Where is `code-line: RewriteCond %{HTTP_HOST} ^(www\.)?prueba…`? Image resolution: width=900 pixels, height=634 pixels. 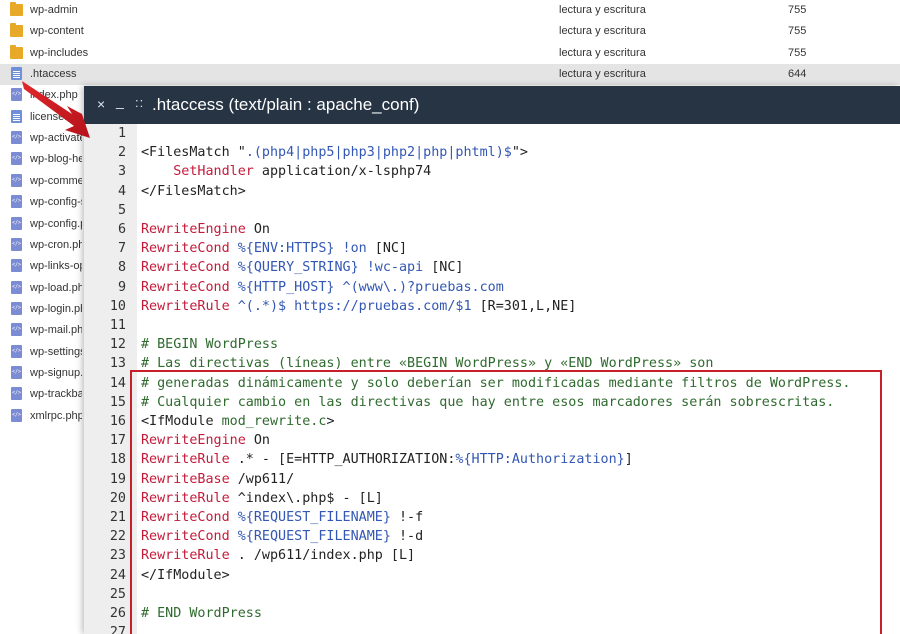 code-line: RewriteCond %{HTTP_HOST} ^(www\.)?prueba… is located at coordinates (322, 287).